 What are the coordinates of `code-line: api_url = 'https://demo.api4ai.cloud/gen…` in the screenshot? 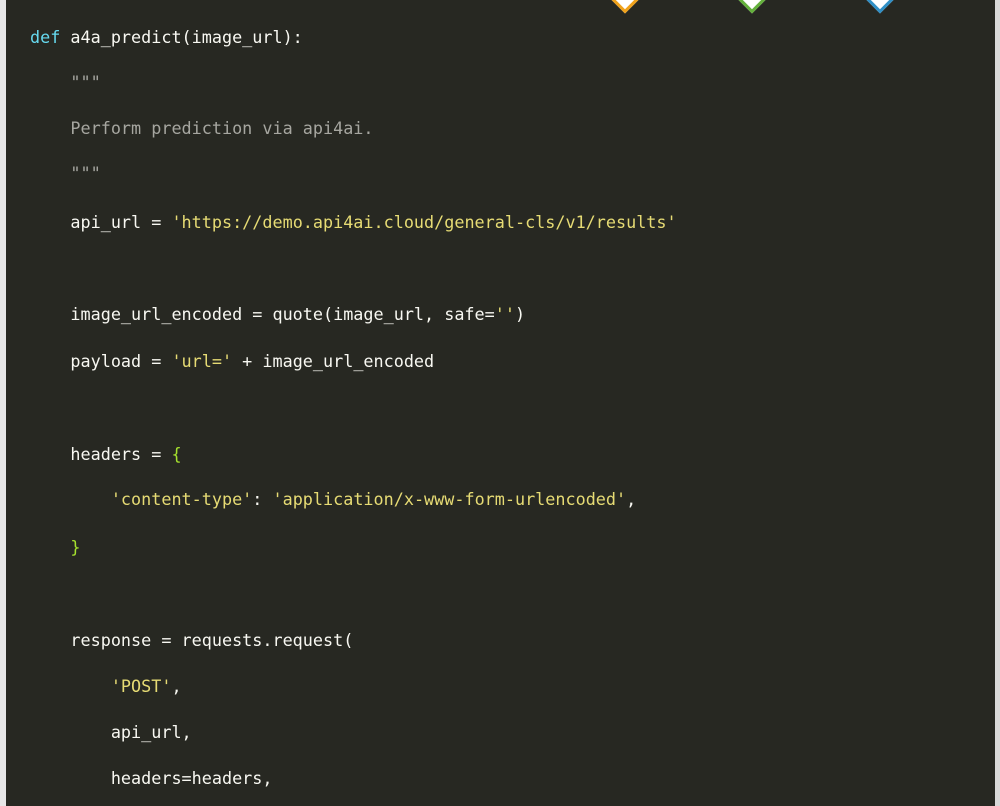 It's located at (353, 222).